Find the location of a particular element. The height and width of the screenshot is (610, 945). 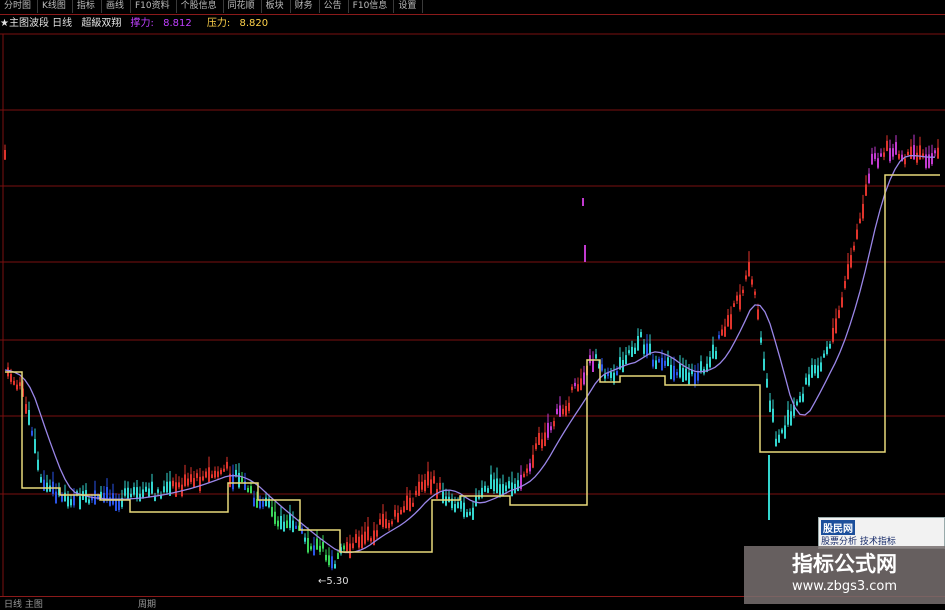

resistance-value: 8.820 is located at coordinates (254, 23).